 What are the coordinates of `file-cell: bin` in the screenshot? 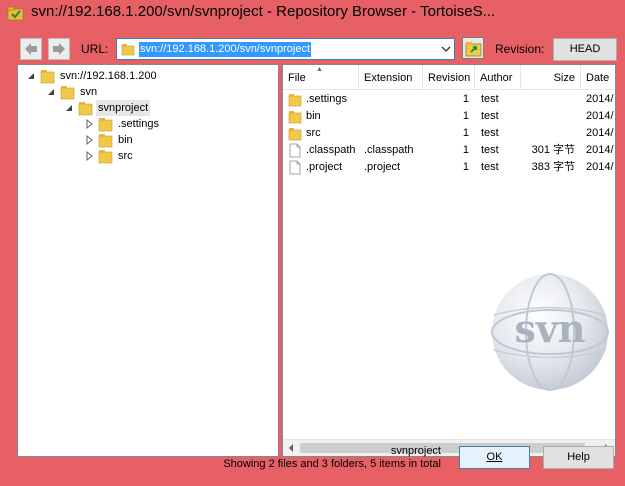 It's located at (323, 116).